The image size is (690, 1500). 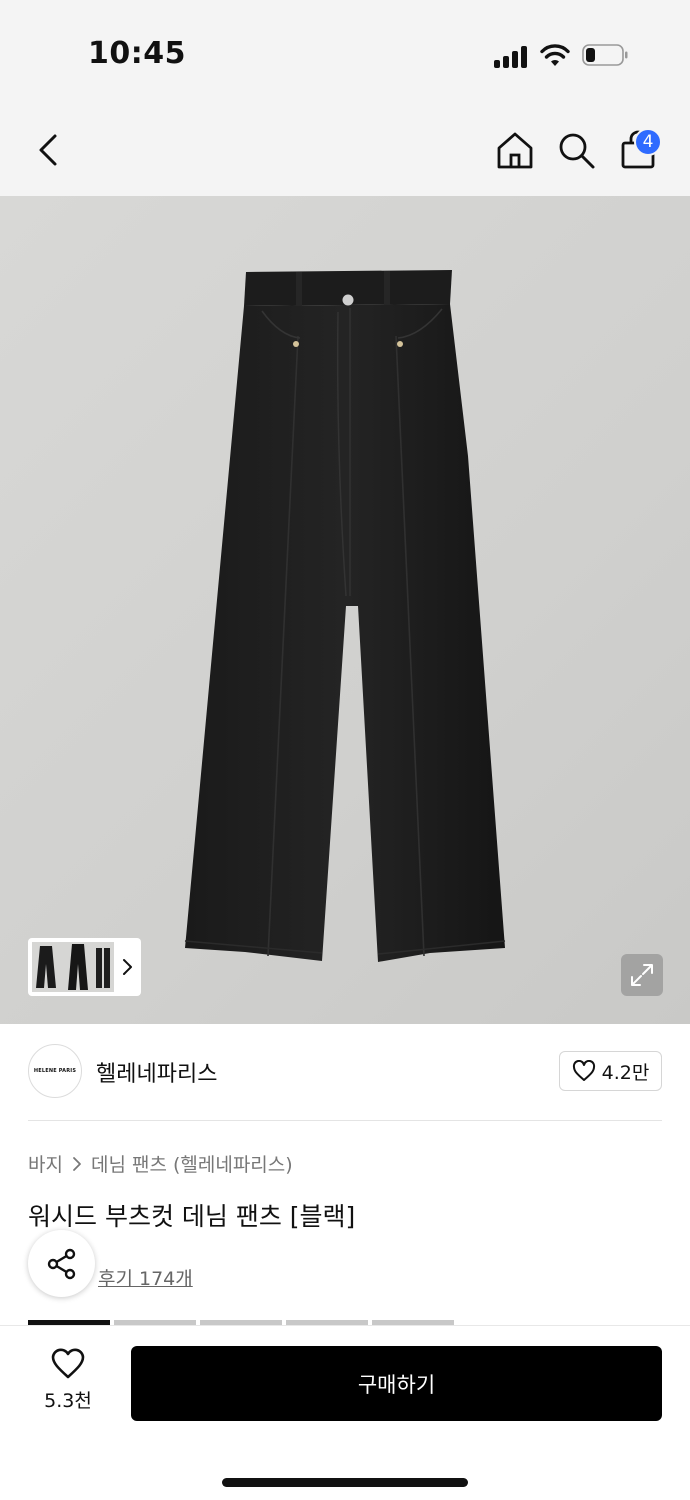 I want to click on battery-icon, so click(x=605, y=55).